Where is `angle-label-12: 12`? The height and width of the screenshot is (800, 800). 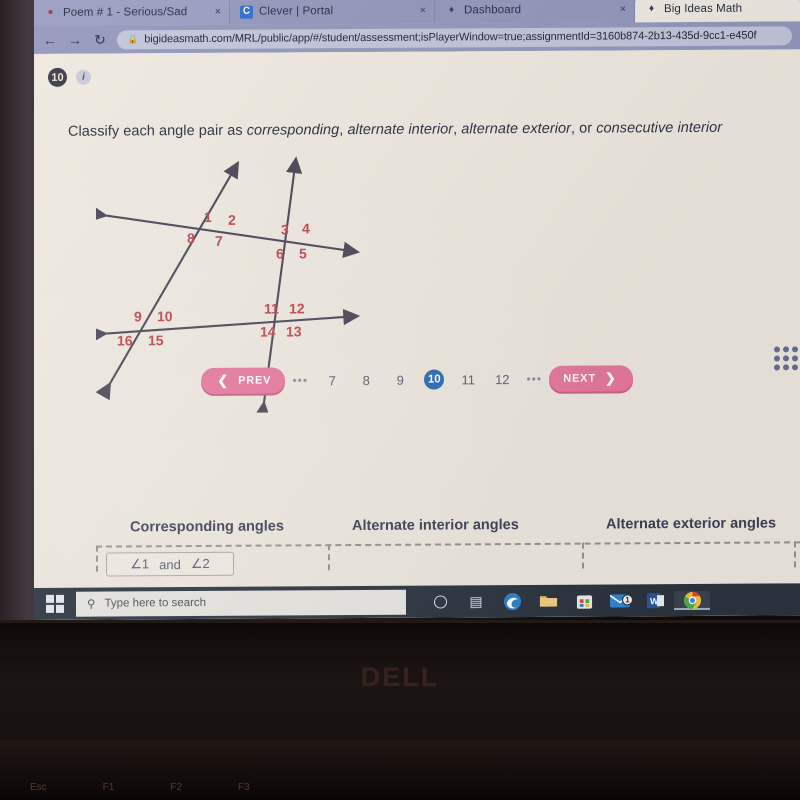 angle-label-12: 12 is located at coordinates (297, 308).